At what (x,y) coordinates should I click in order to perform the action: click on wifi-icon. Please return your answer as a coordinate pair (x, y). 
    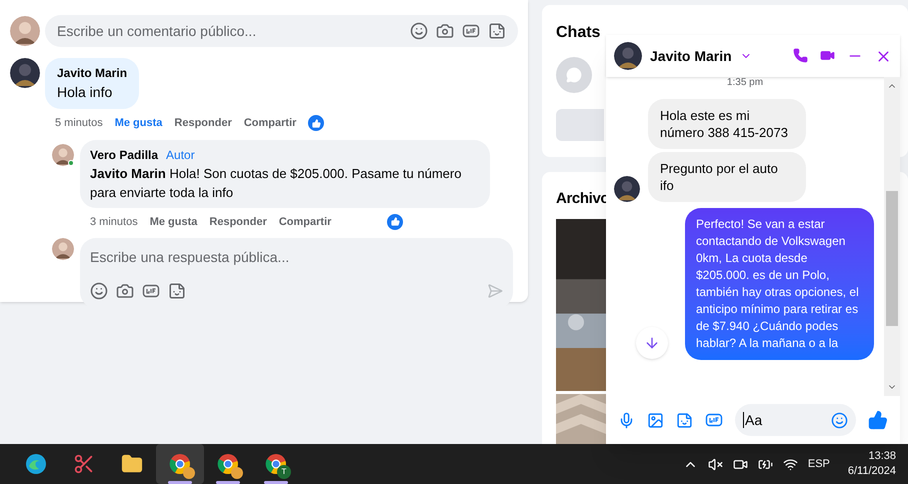
    Looking at the image, I should click on (790, 464).